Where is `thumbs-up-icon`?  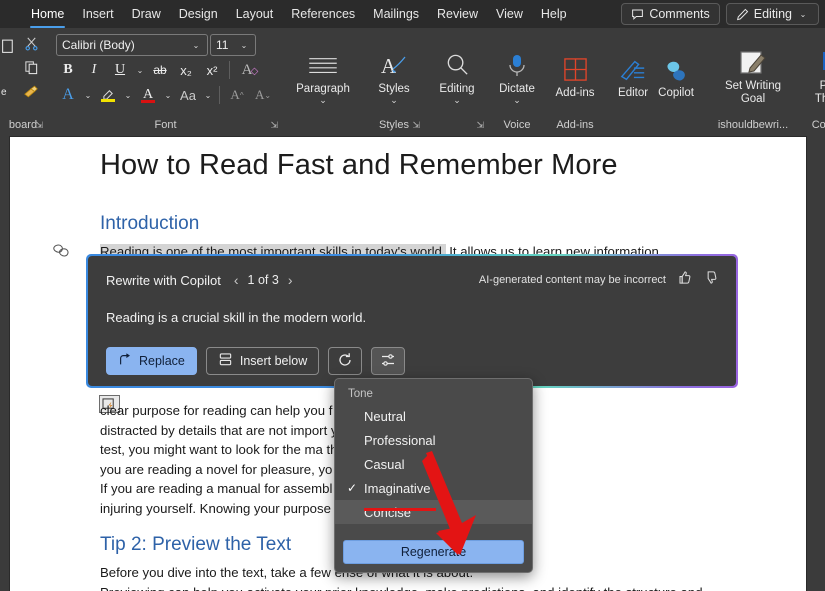
thumbs-up-icon is located at coordinates (684, 280).